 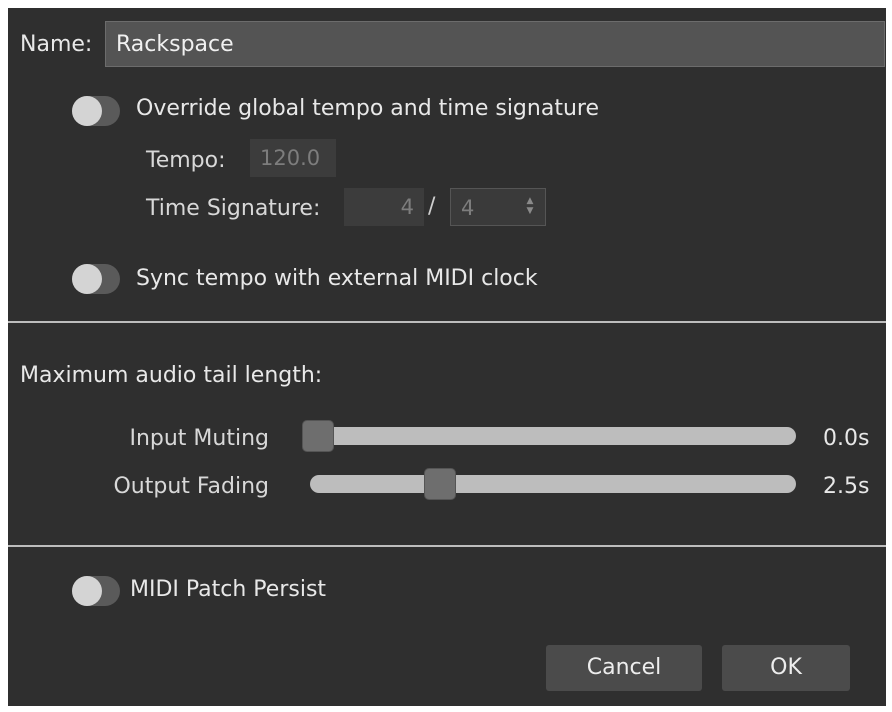 I want to click on time-signature-label: Time Signature:, so click(x=233, y=208).